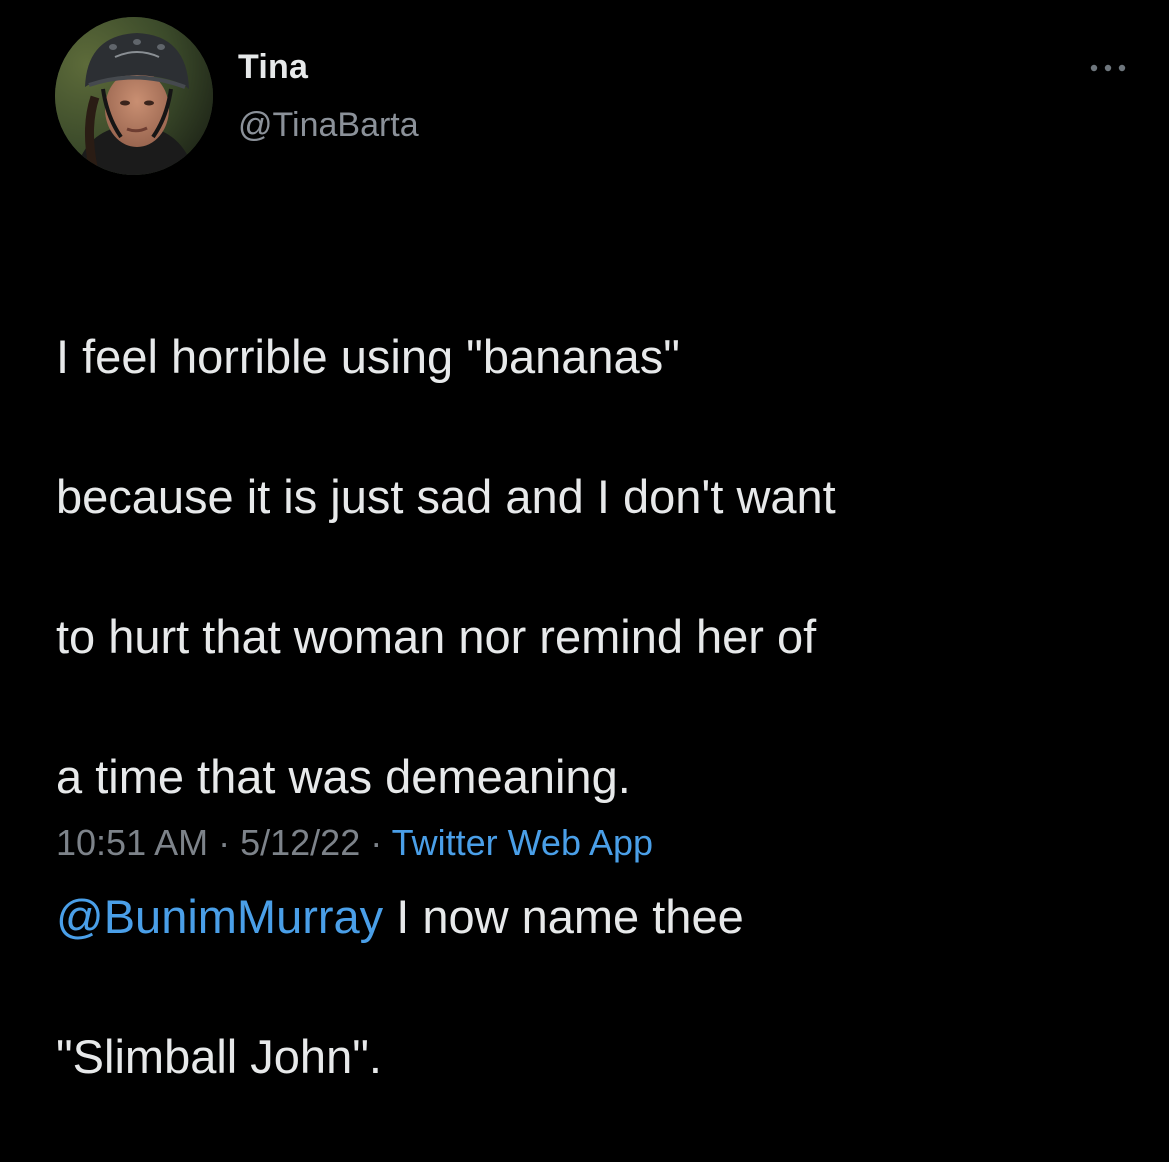 The width and height of the screenshot is (1169, 1162). Describe the element at coordinates (368, 356) in the screenshot. I see `tweet-line: I feel horrible using "bananas"` at that location.